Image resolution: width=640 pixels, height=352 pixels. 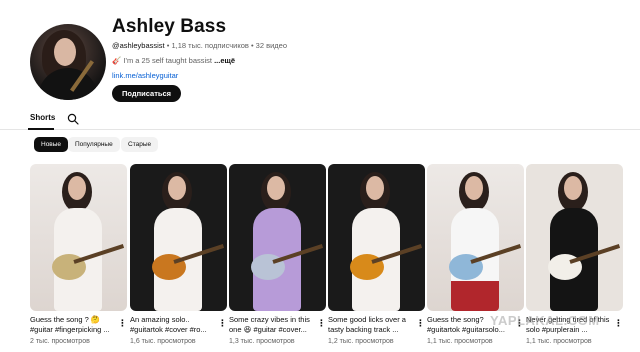 I want to click on chip-popular: Популярные, so click(x=94, y=144).